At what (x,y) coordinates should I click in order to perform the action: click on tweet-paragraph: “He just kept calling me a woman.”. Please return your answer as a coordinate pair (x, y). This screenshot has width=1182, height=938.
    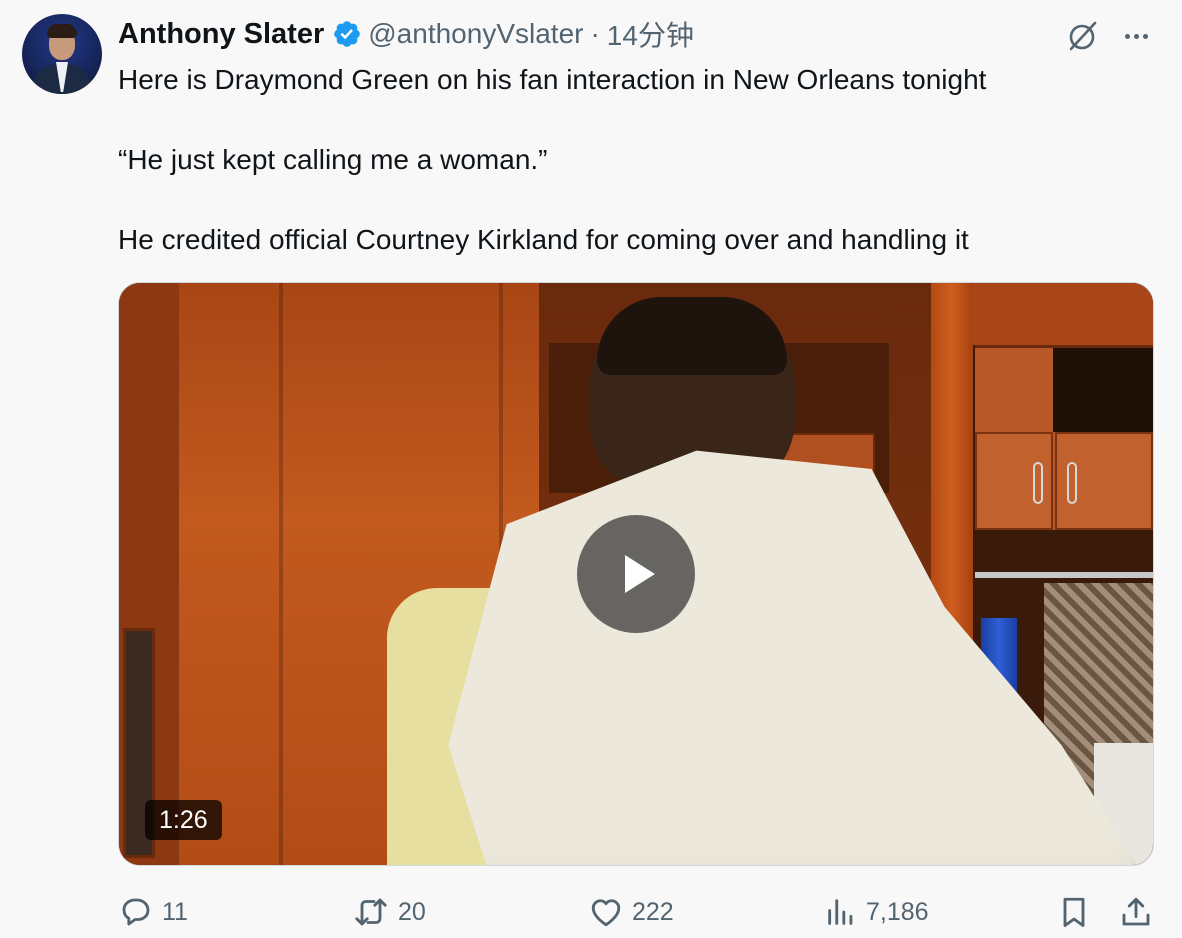
    Looking at the image, I should click on (333, 159).